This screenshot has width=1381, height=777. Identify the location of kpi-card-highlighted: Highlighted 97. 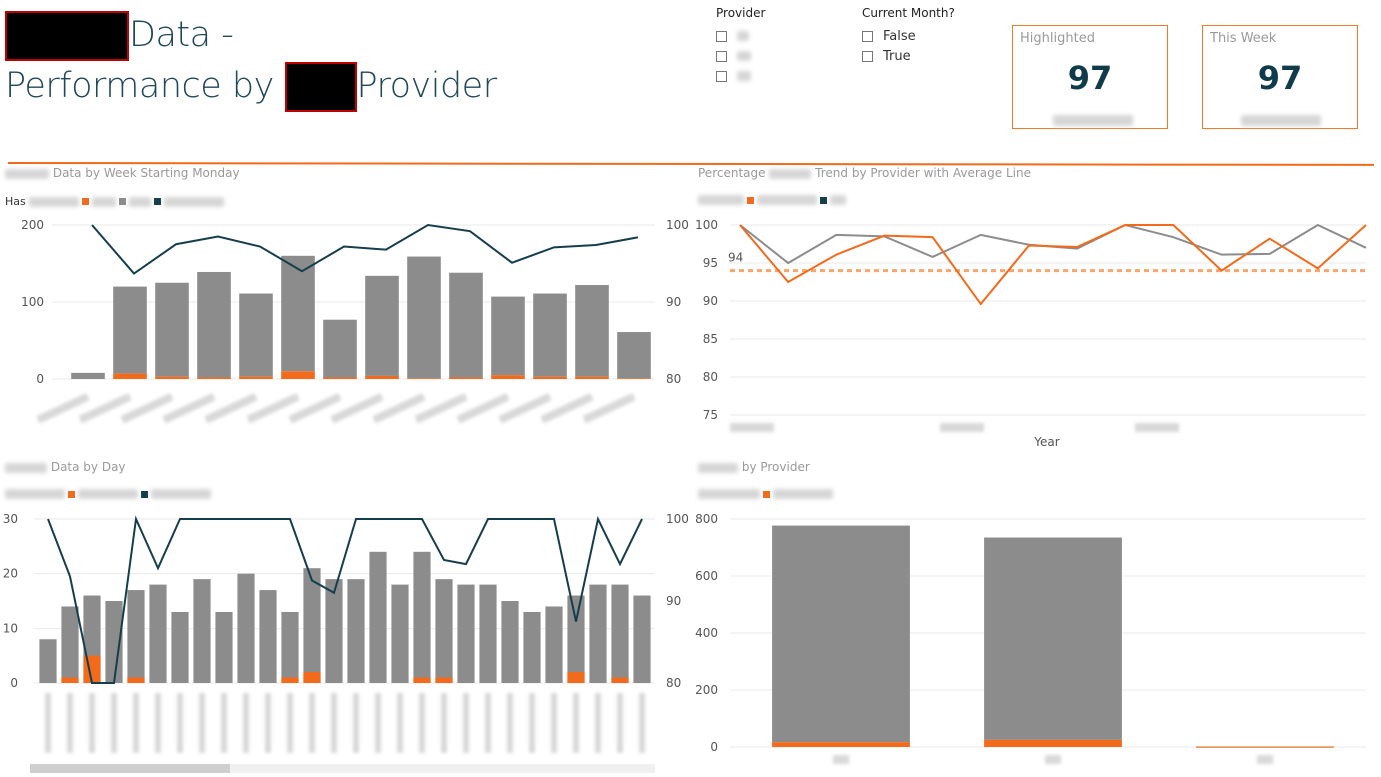
(1090, 77).